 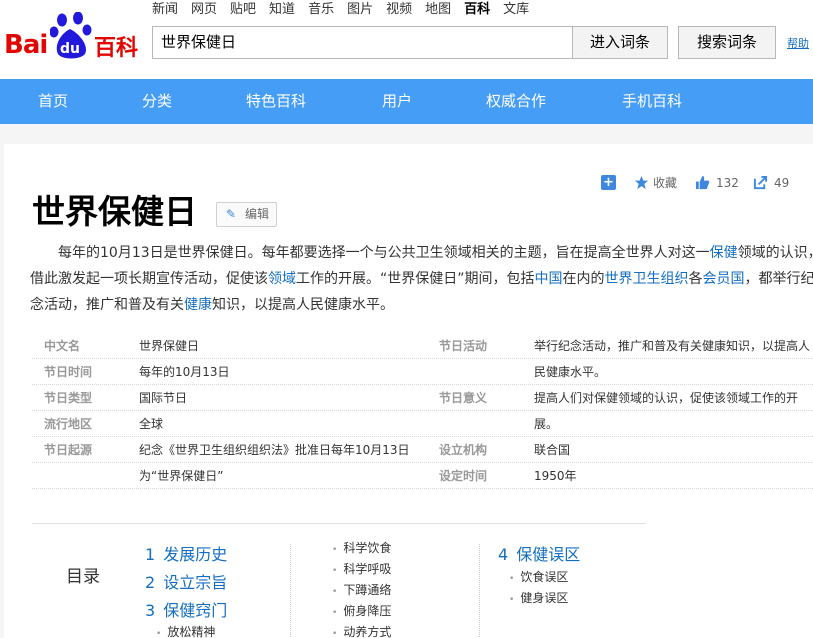 What do you see at coordinates (538, 599) in the screenshot?
I see `toc-subitem: • 健身误区` at bounding box center [538, 599].